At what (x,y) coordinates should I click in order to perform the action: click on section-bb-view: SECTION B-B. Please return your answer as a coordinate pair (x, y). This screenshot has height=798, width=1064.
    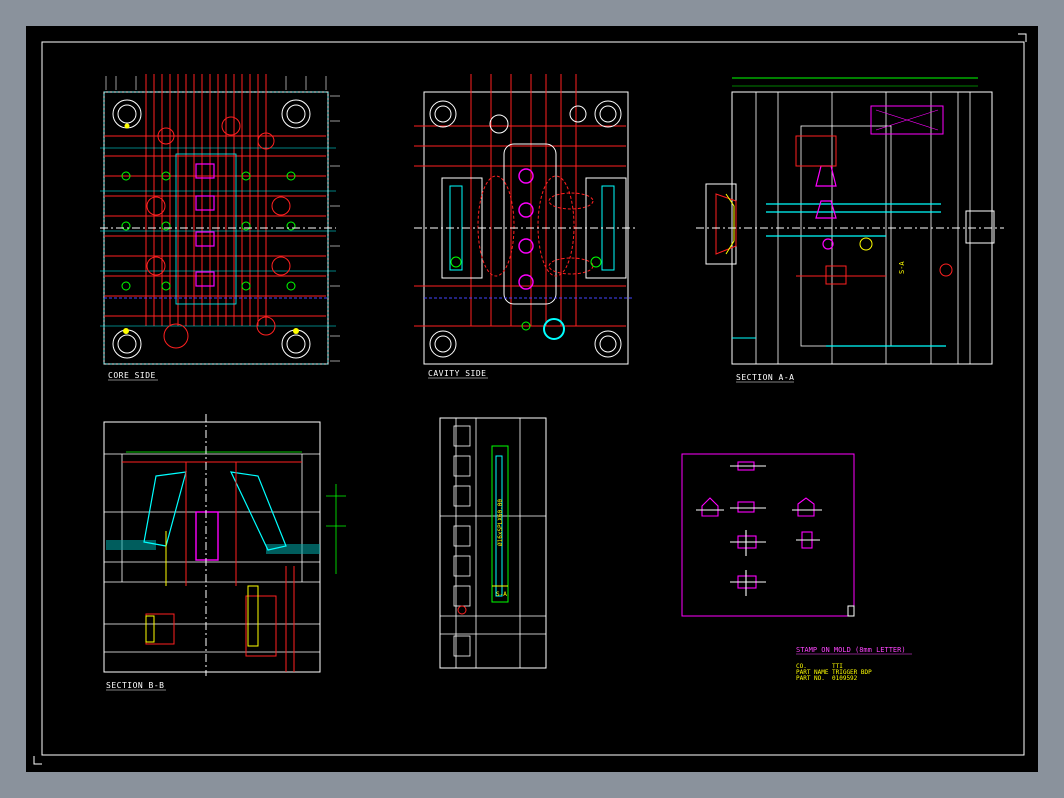
    Looking at the image, I should click on (224, 552).